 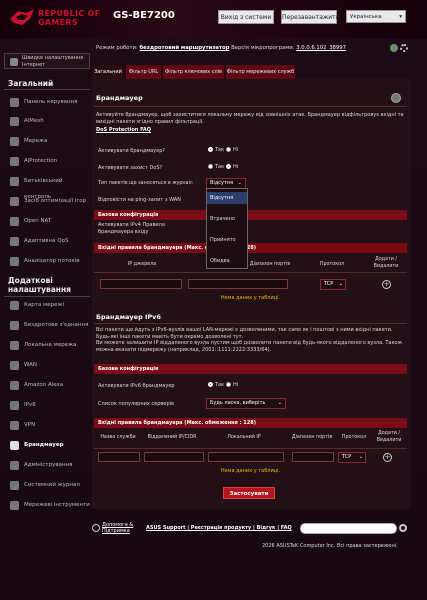 What do you see at coordinates (174, 457) in the screenshot?
I see `remote-ip-input` at bounding box center [174, 457].